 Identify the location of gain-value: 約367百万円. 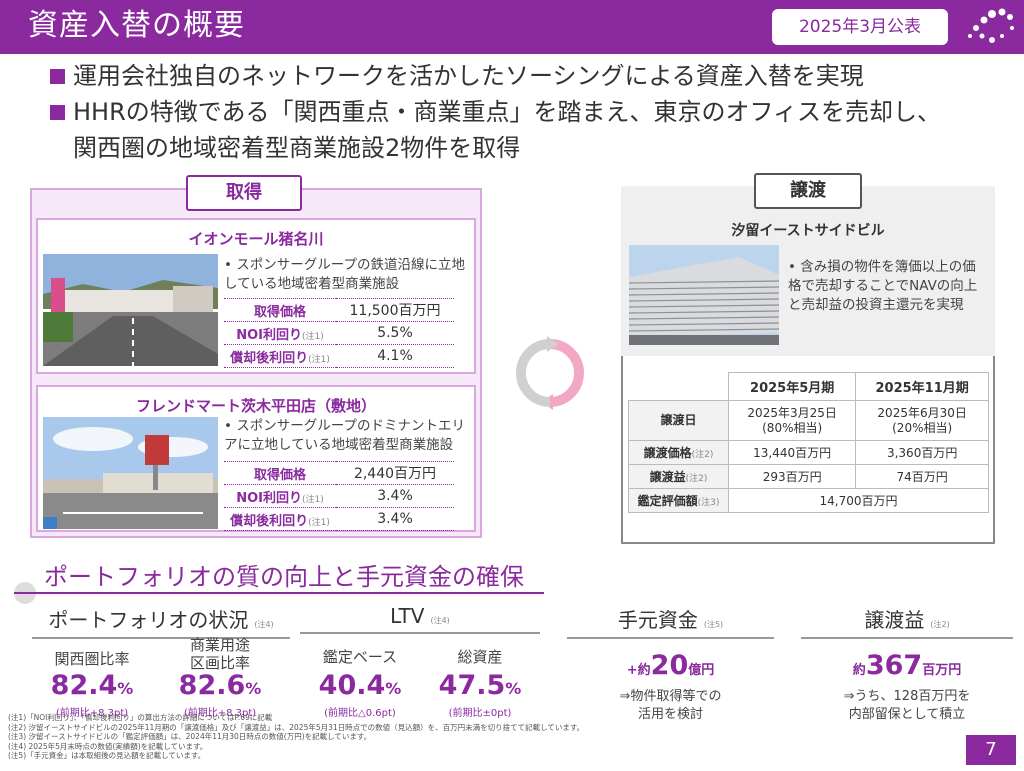
(907, 665).